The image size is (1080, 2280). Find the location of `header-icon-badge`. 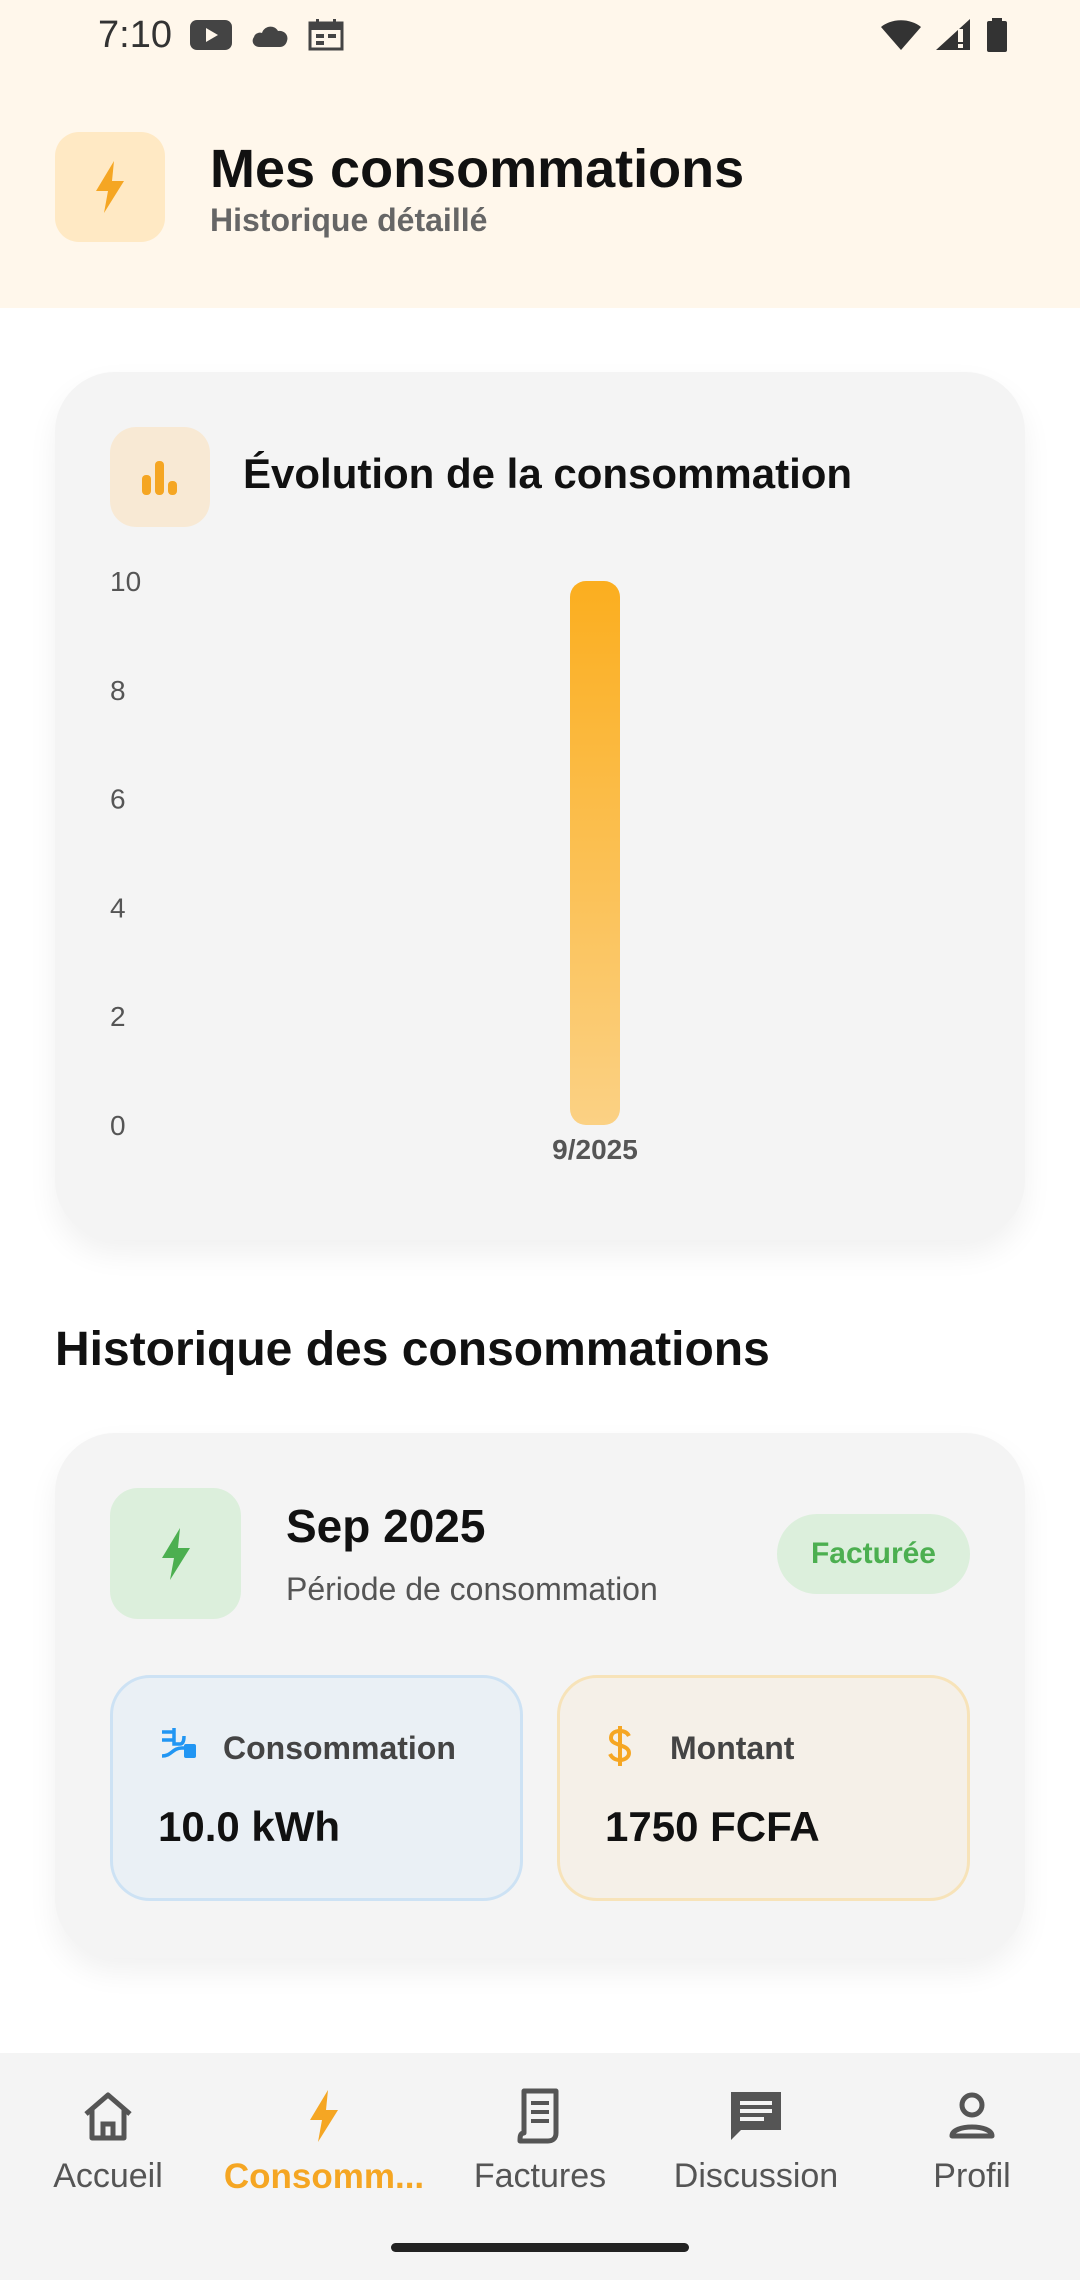

header-icon-badge is located at coordinates (110, 187).